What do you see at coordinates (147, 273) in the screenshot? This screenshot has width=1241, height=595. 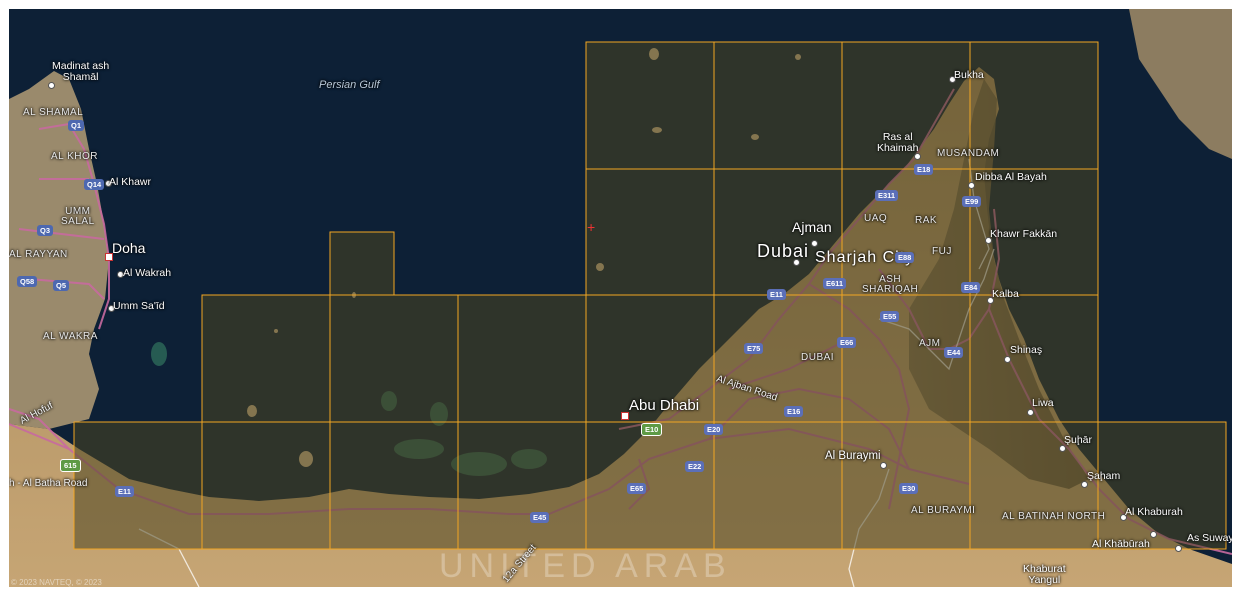 I see `city-label-al-wakrah: Al Wakrah` at bounding box center [147, 273].